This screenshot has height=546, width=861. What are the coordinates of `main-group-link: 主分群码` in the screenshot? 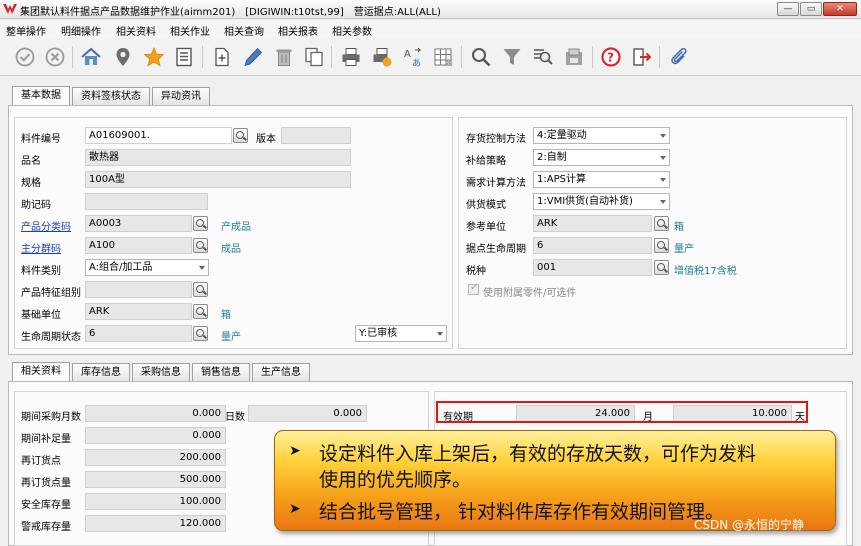 It's located at (41, 247).